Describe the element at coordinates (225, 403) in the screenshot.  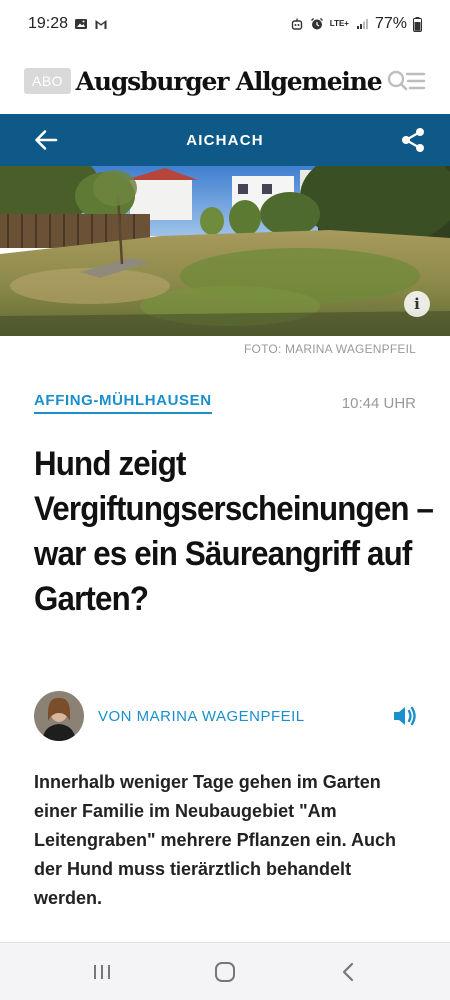
I see `article-meta: AFFING-MÜHLHAUSEN 10:44 UHR` at that location.